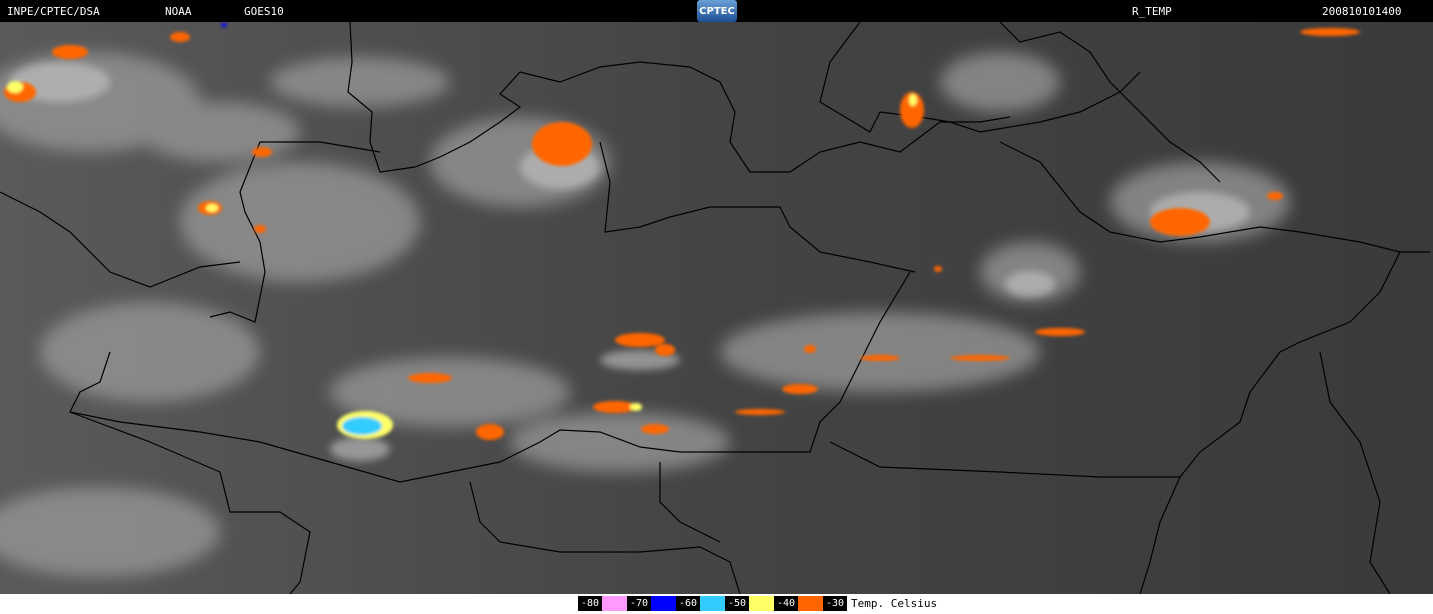 This screenshot has width=1433, height=614. I want to click on agency-label: INPE/CPTEC/DSA, so click(53, 11).